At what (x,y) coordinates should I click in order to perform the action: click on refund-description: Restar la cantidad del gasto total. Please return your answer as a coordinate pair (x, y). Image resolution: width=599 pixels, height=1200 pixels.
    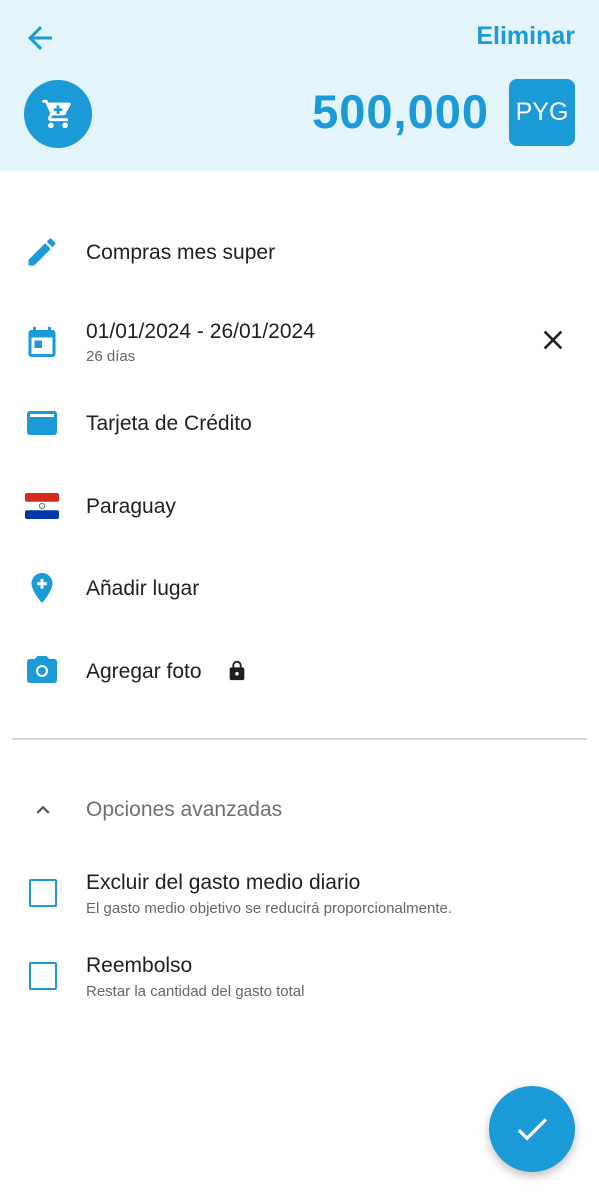
    Looking at the image, I should click on (195, 991).